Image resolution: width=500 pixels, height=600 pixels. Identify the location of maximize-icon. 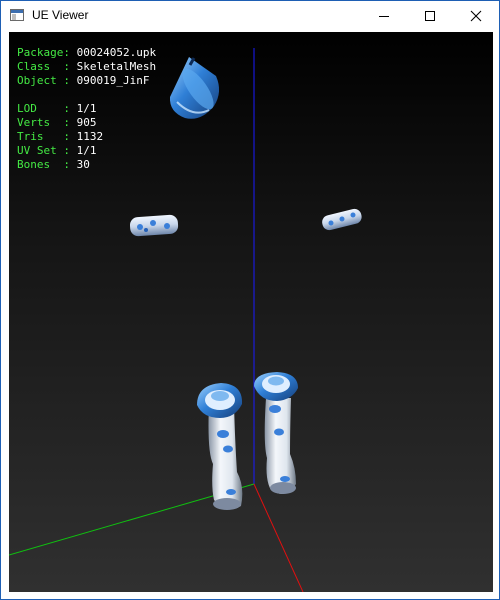
(430, 16).